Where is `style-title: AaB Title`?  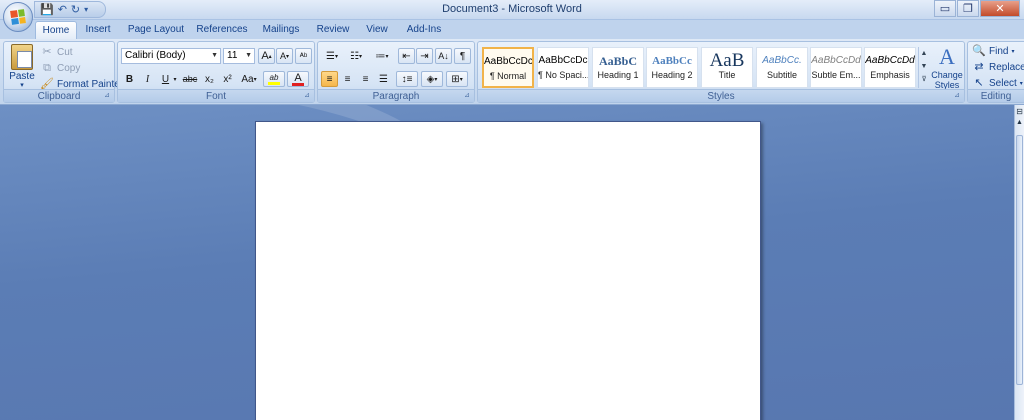 style-title: AaB Title is located at coordinates (727, 67).